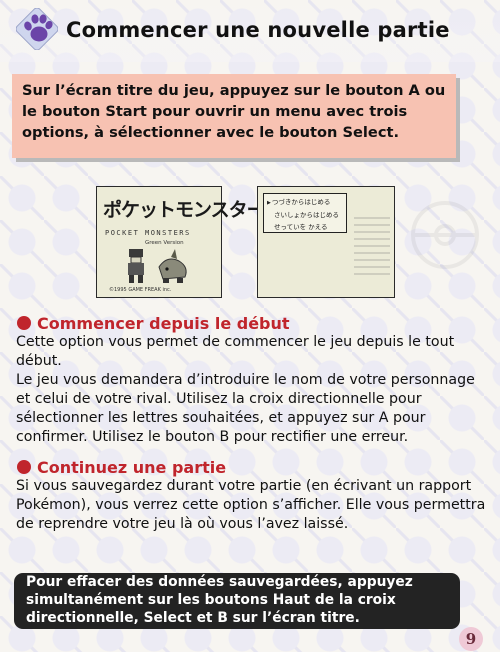 This screenshot has height=652, width=500. I want to click on menu-background-ghost, so click(372, 245).